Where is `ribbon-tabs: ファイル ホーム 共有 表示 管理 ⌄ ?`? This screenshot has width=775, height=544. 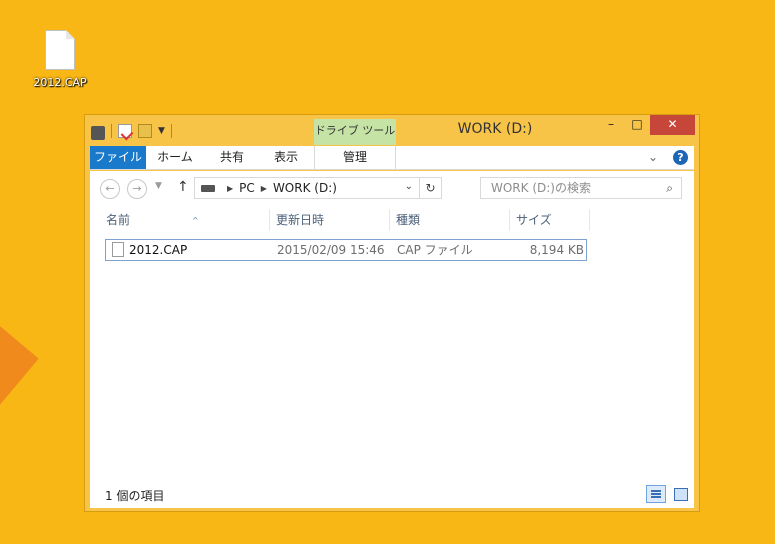
ribbon-tabs: ファイル ホーム 共有 表示 管理 ⌄ ? is located at coordinates (392, 158).